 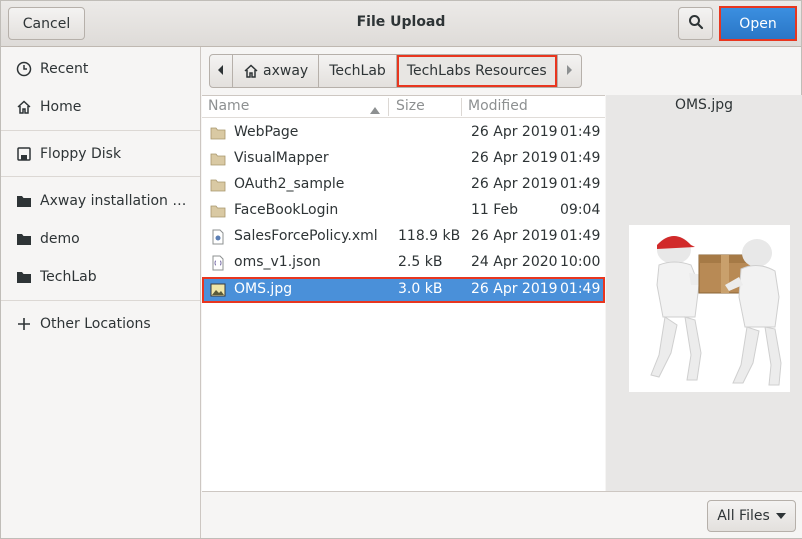 I want to click on header-bar: Cancel File Upload Open, so click(x=401, y=24).